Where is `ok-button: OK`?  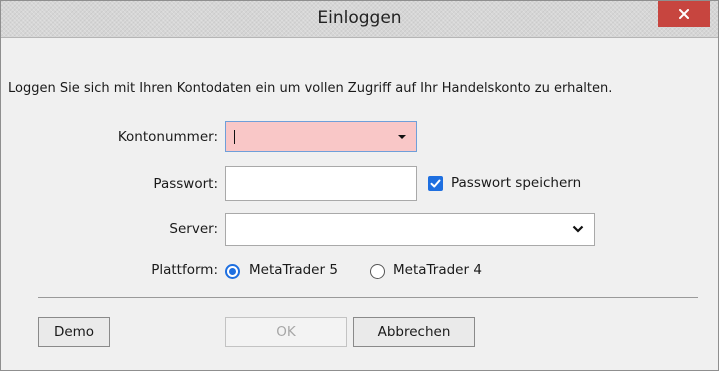
ok-button: OK is located at coordinates (286, 332).